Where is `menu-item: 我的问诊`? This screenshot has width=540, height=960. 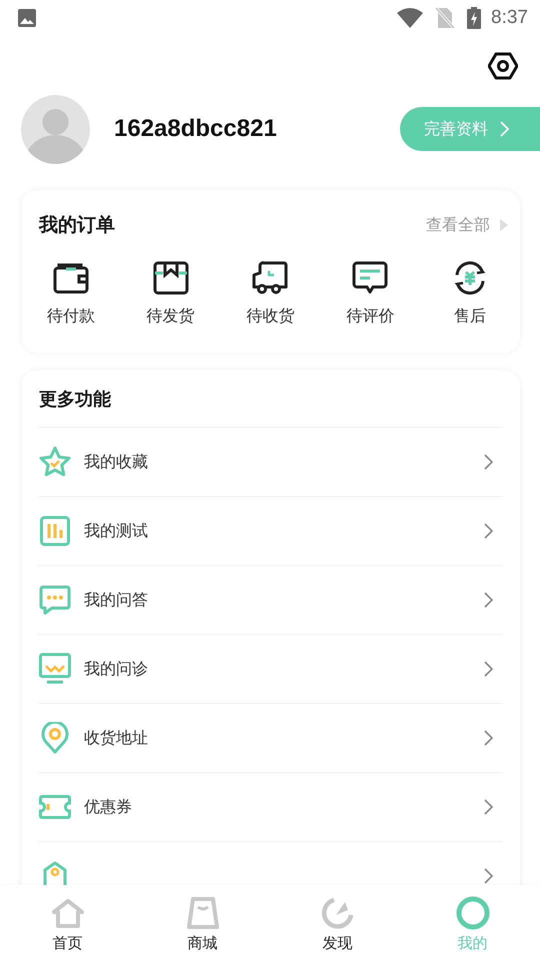
menu-item: 我的问诊 is located at coordinates (270, 668).